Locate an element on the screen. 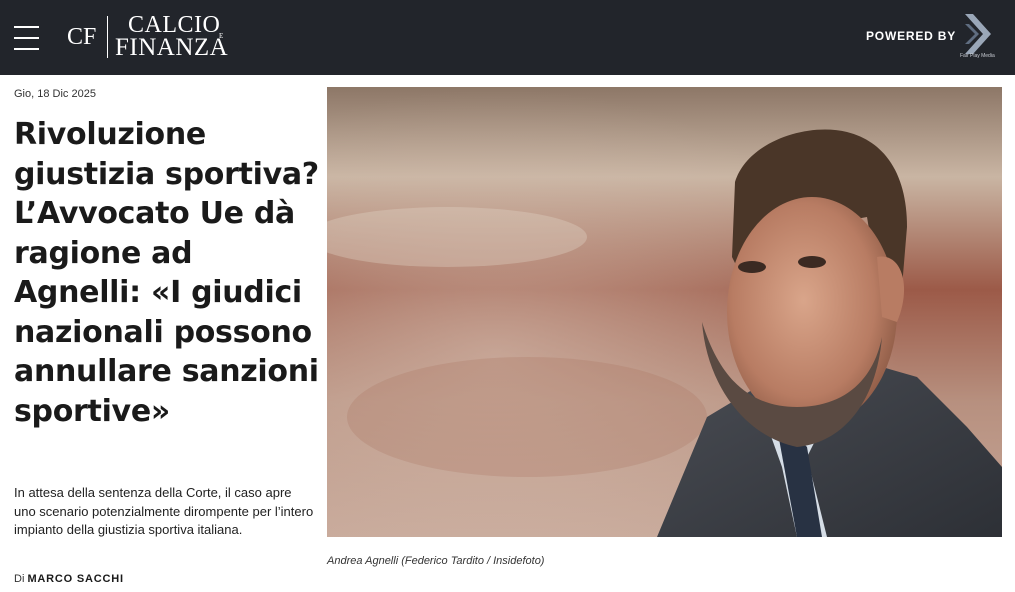 This screenshot has height=592, width=1015. author-link: MARCO SACCHI is located at coordinates (75, 579).